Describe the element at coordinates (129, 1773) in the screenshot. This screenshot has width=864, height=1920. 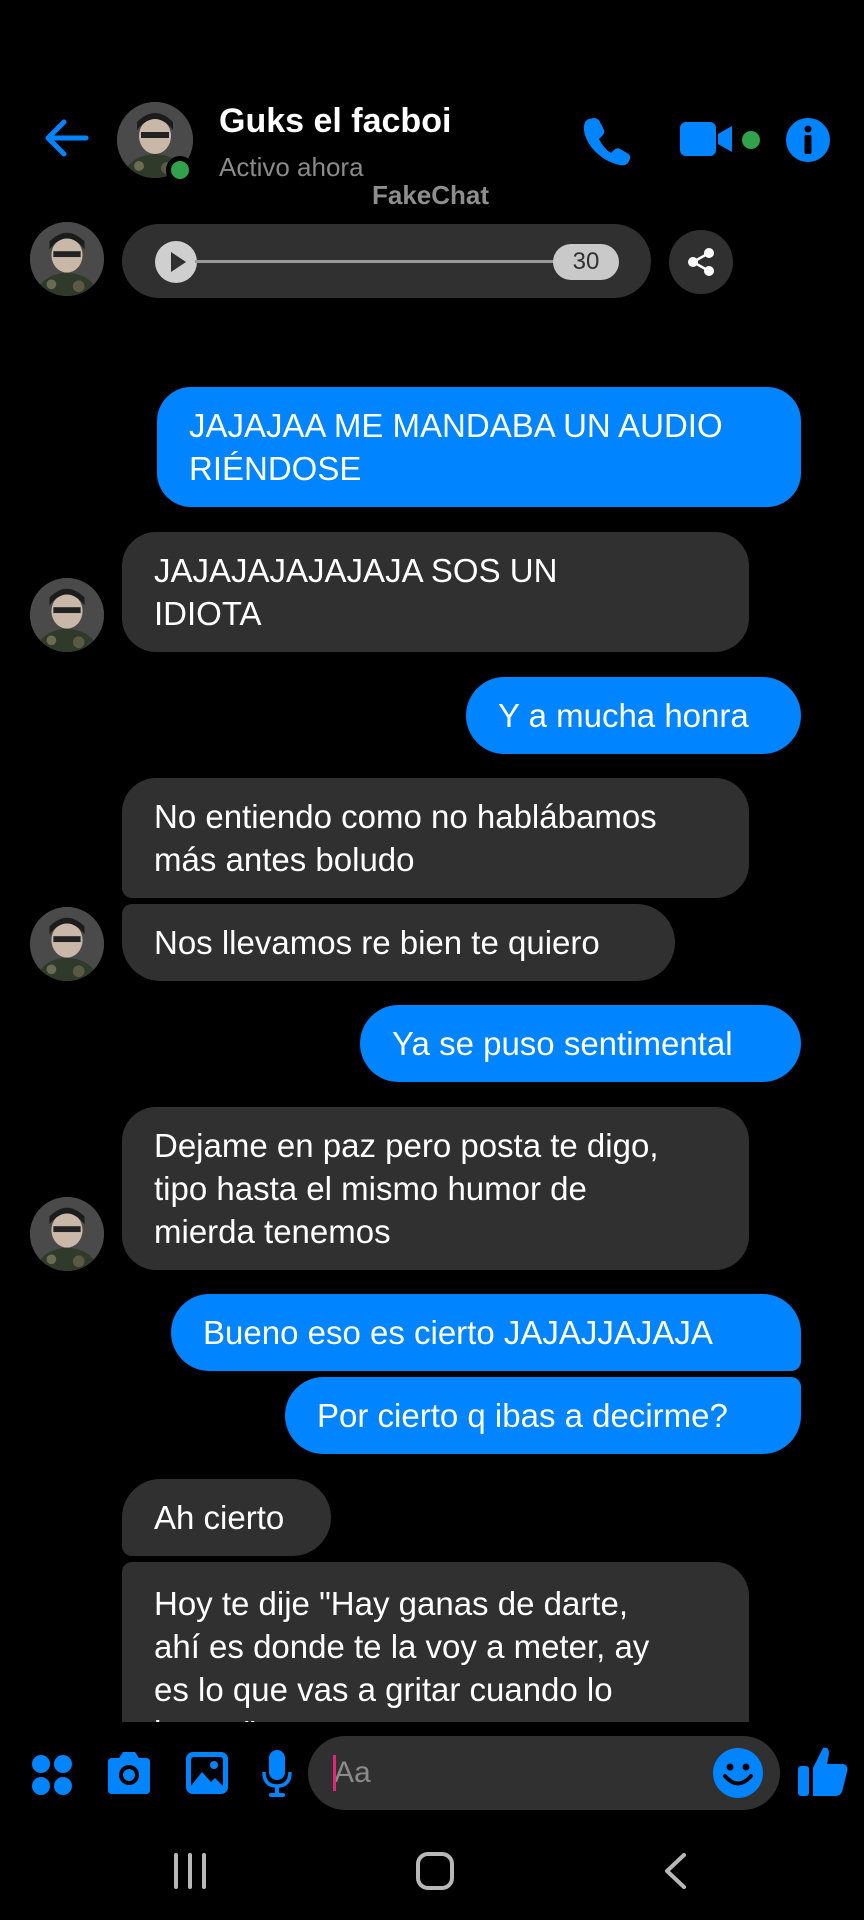
I see `camera-icon` at that location.